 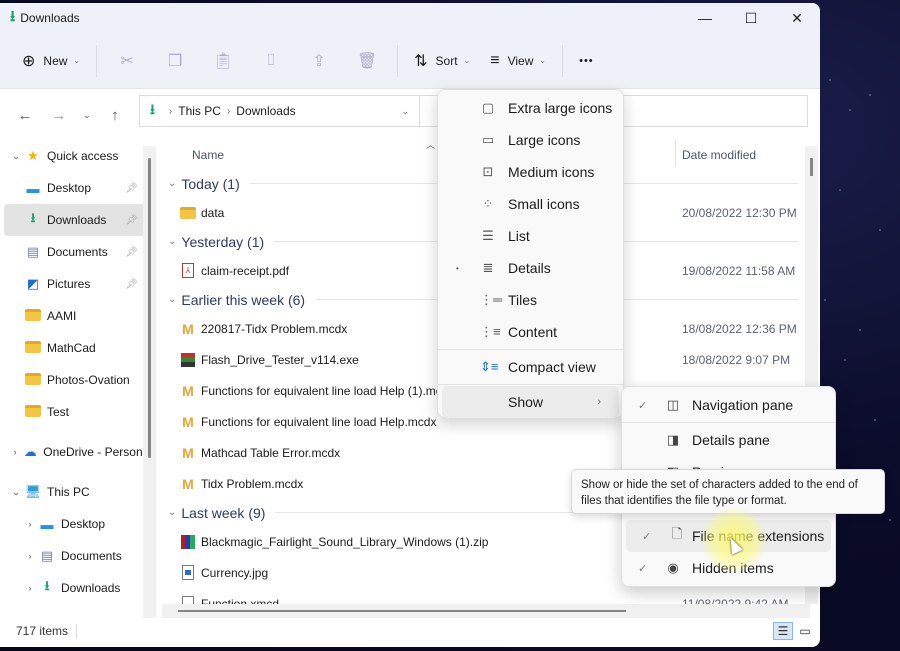 I want to click on maximize-button: ☐, so click(x=751, y=18).